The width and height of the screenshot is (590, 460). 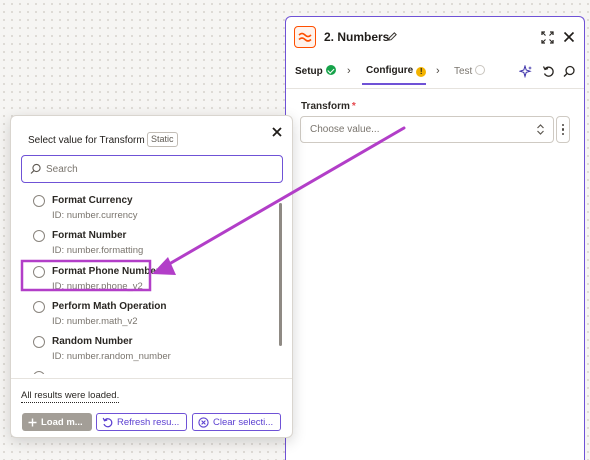 I want to click on search-field, so click(x=152, y=169).